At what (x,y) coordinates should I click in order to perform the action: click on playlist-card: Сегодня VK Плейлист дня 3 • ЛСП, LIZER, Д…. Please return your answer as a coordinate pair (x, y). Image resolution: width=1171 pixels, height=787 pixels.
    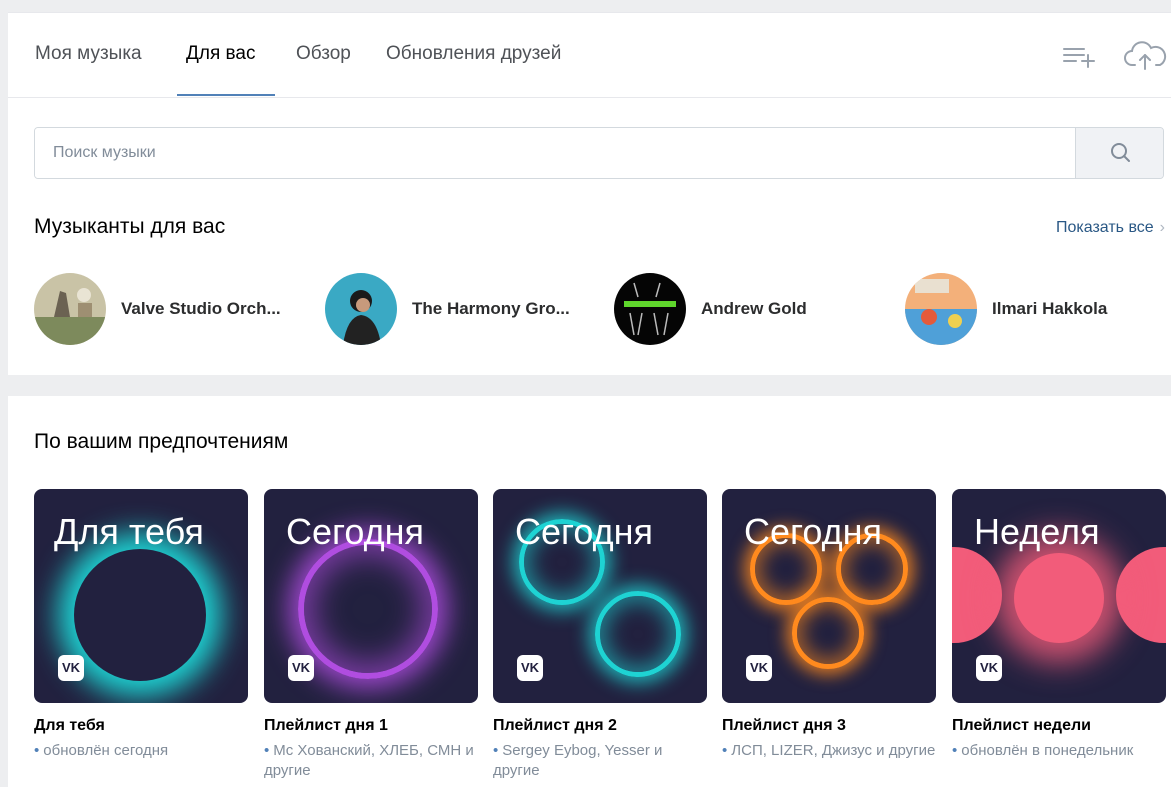
    Looking at the image, I should click on (829, 625).